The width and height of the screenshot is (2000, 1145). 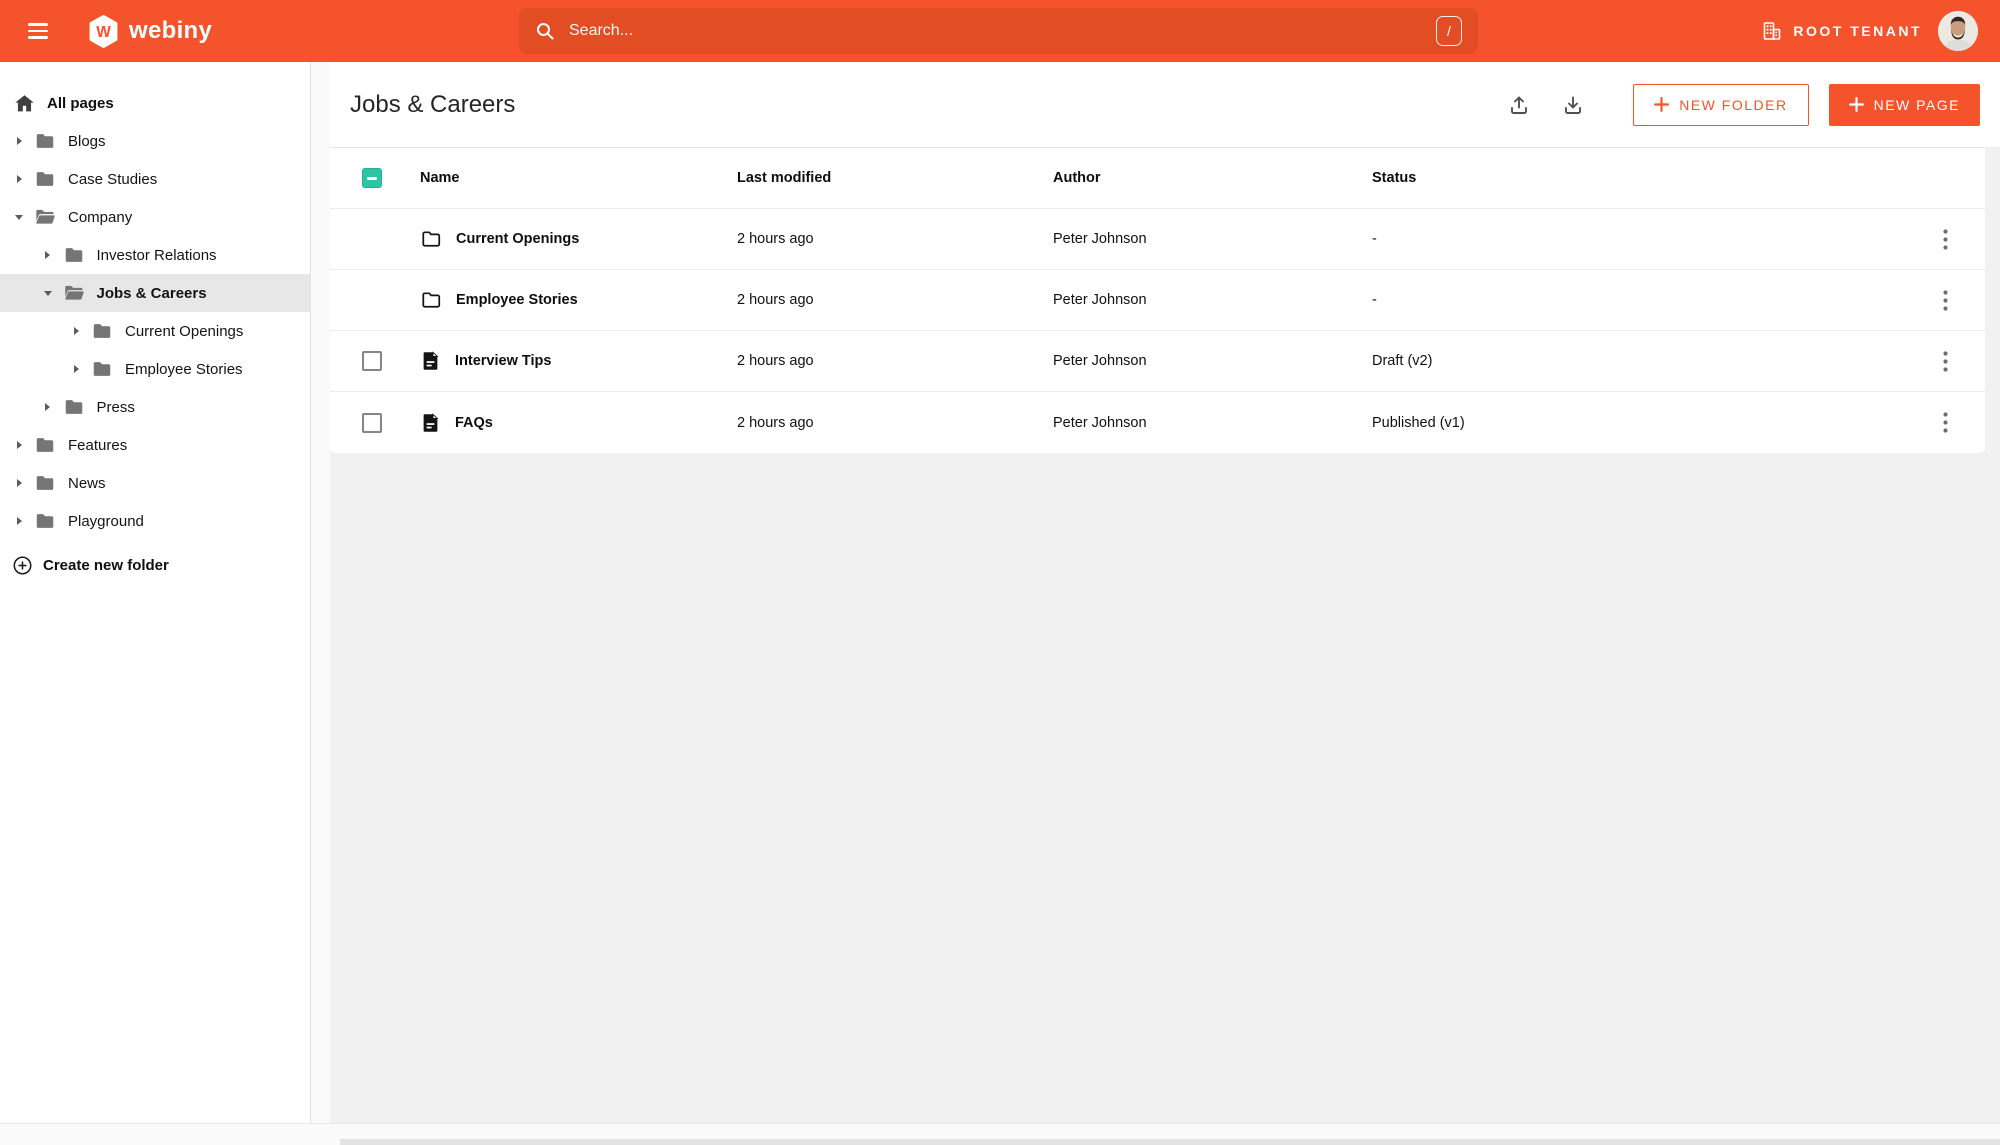 What do you see at coordinates (22, 565) in the screenshot?
I see `plus-circle-icon` at bounding box center [22, 565].